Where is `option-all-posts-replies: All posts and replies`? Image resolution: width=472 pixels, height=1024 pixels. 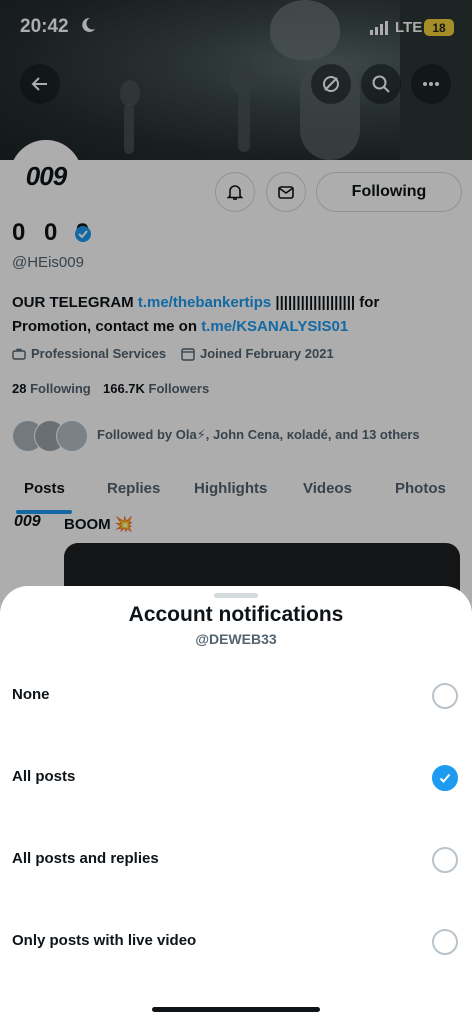
option-all-posts-replies: All posts and replies is located at coordinates (236, 860).